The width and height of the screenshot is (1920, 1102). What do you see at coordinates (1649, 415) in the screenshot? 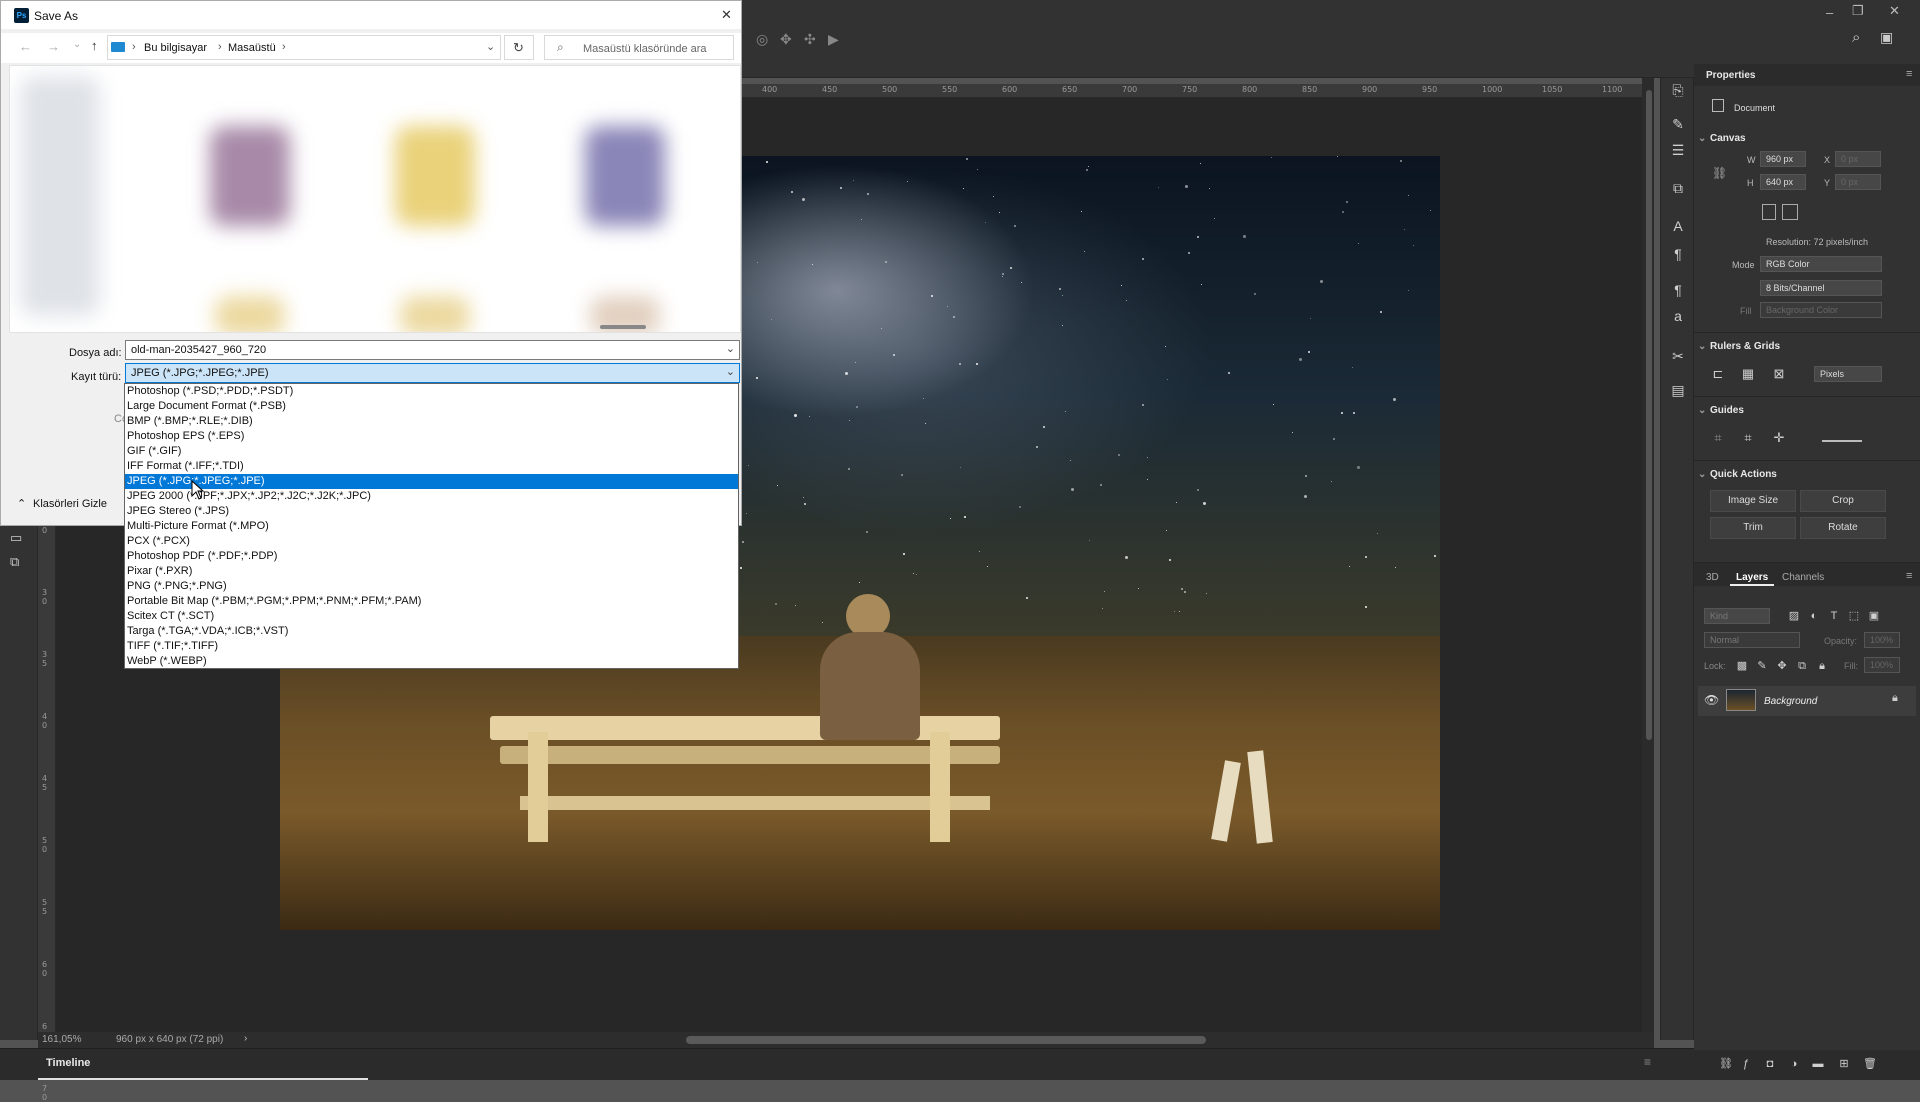
I see `vertical-scroll-thumb` at bounding box center [1649, 415].